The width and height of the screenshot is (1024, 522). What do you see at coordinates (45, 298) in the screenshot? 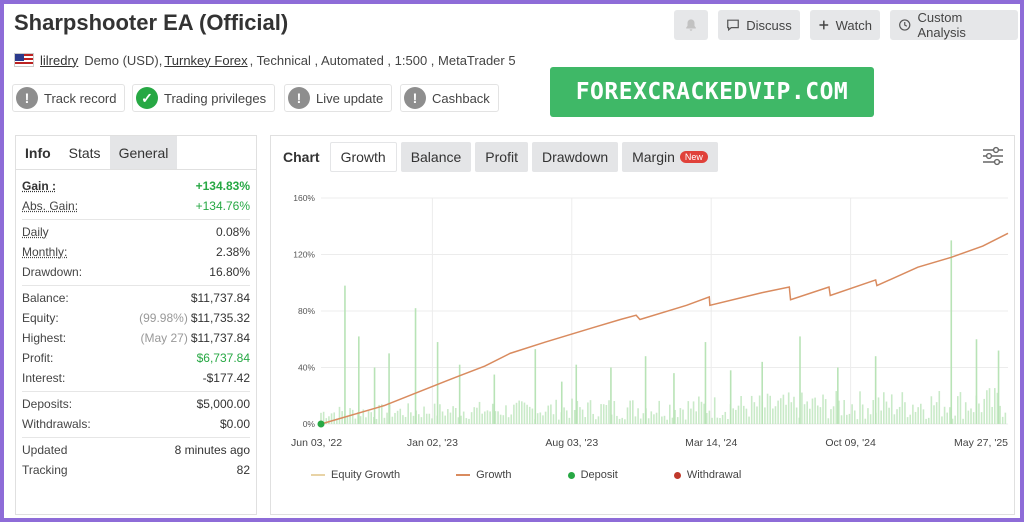
I see `balance-label: Balance:` at bounding box center [45, 298].